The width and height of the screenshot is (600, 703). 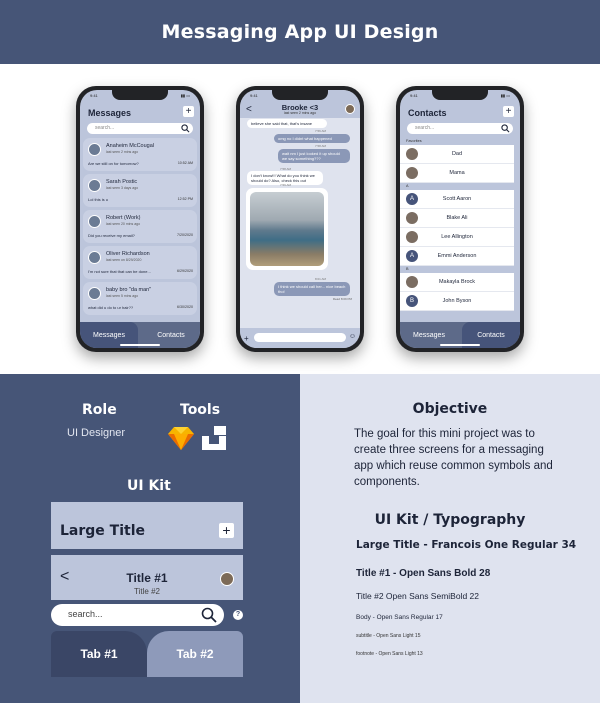 What do you see at coordinates (508, 111) in the screenshot?
I see `add-contact-button: +` at bounding box center [508, 111].